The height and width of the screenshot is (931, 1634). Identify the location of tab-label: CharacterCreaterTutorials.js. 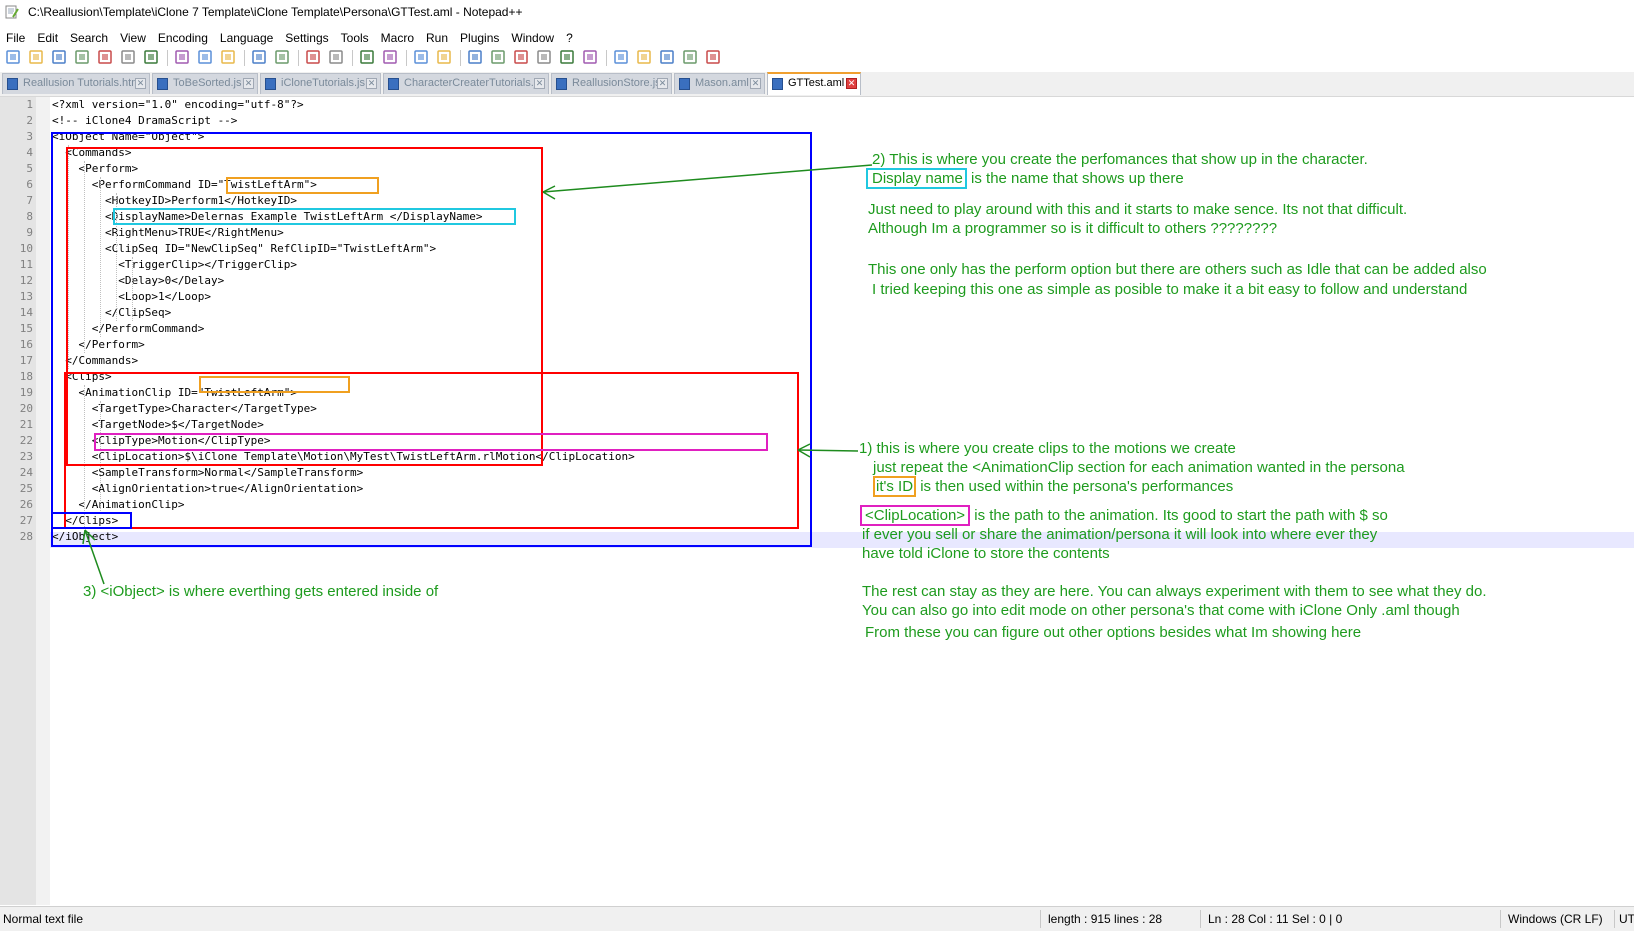
(473, 83).